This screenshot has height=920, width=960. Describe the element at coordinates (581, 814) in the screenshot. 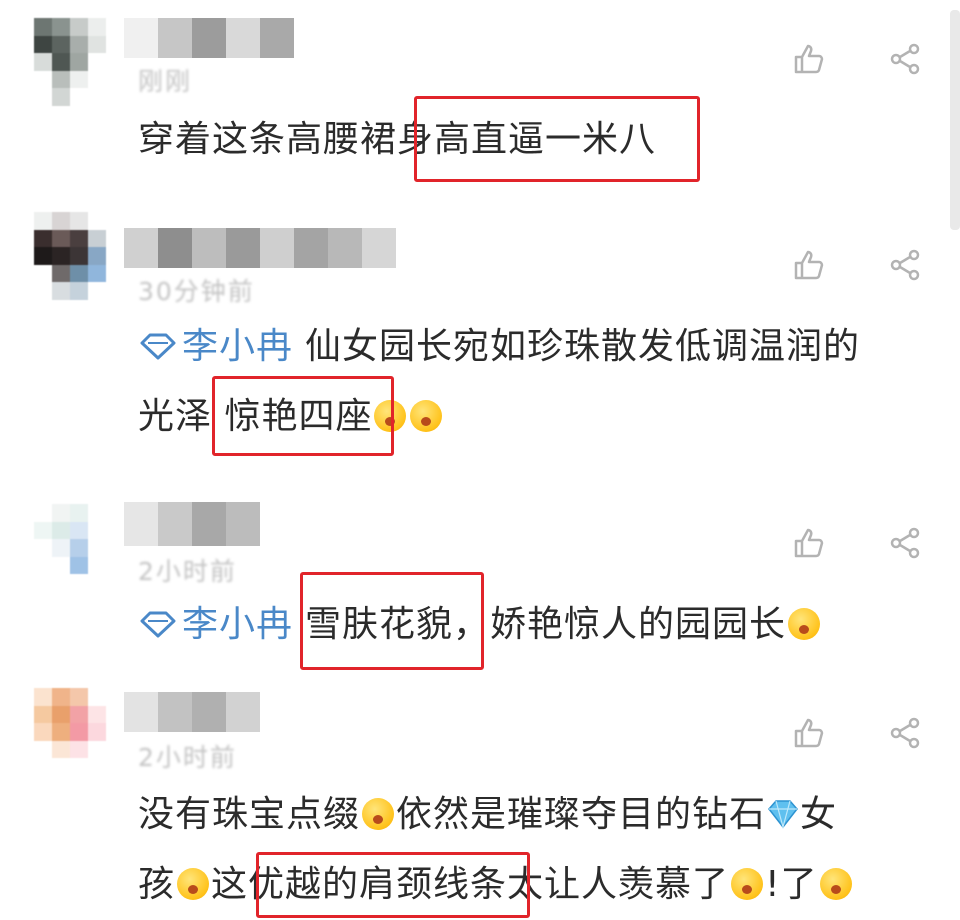

I see `comment-text-content: 依然是璀璨夺目的钻石` at that location.